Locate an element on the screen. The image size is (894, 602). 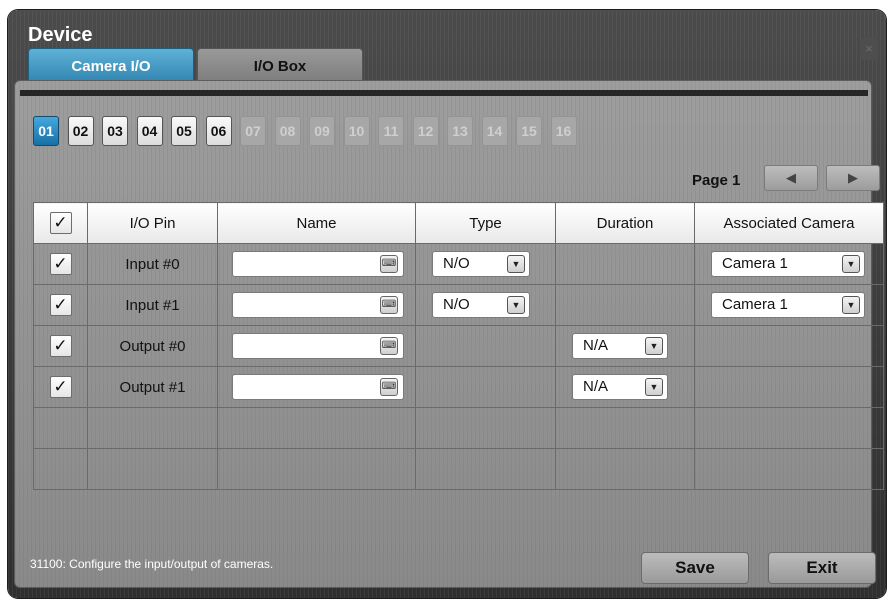
io-pin-label: Input #0 is located at coordinates (152, 264).